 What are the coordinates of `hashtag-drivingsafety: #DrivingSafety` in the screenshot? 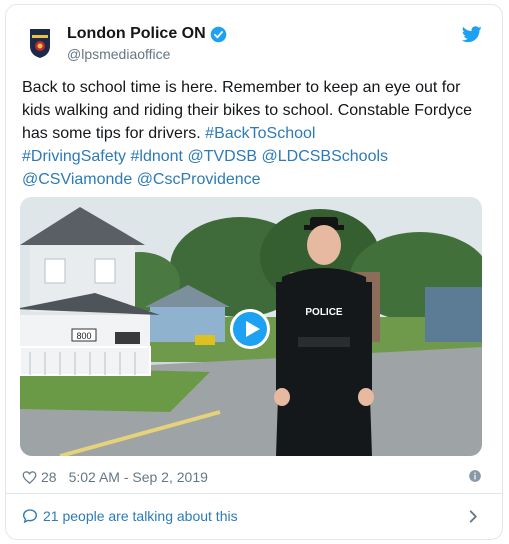 It's located at (74, 156).